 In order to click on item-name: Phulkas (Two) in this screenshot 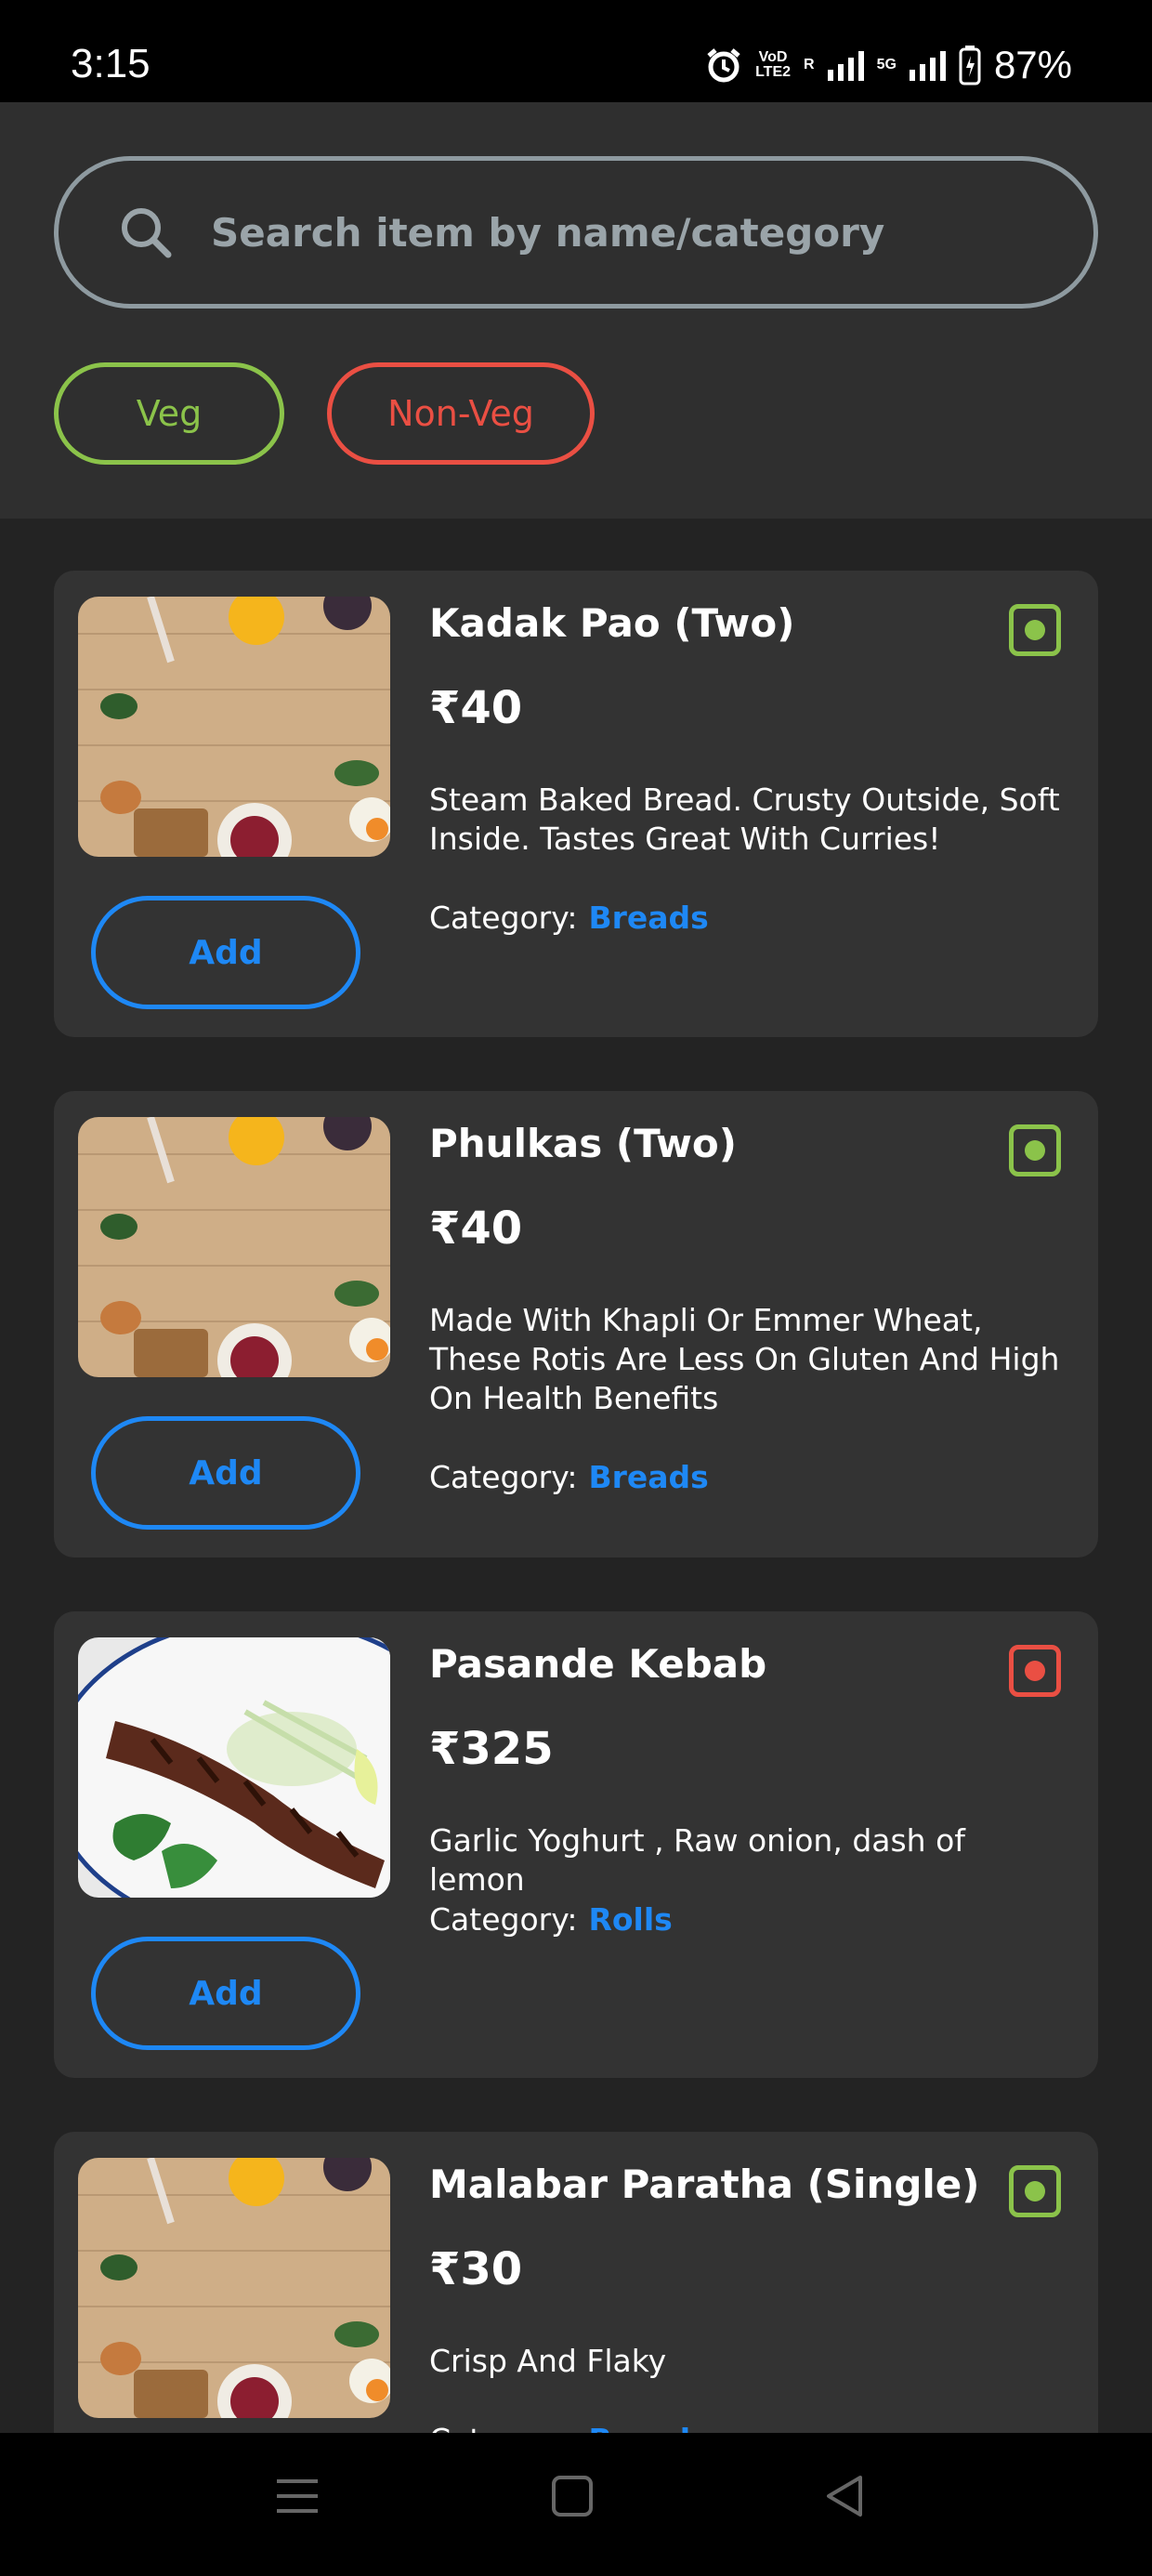, I will do `click(583, 1143)`.